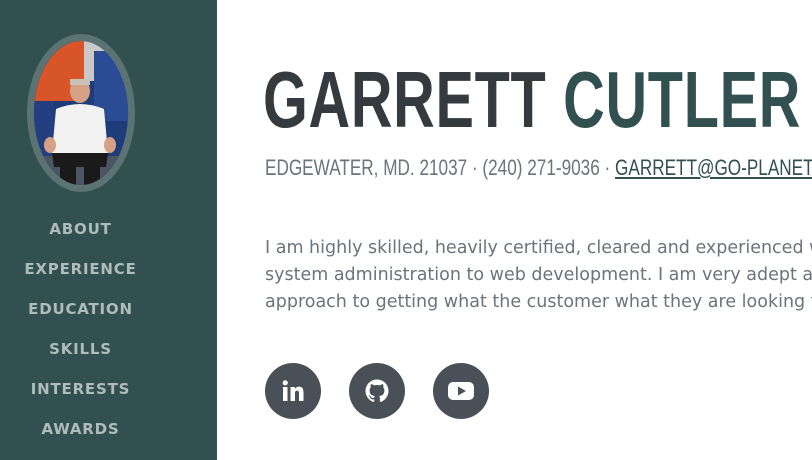 Image resolution: width=812 pixels, height=460 pixels. I want to click on address: EDGEWATER, MD. 21037, so click(366, 167).